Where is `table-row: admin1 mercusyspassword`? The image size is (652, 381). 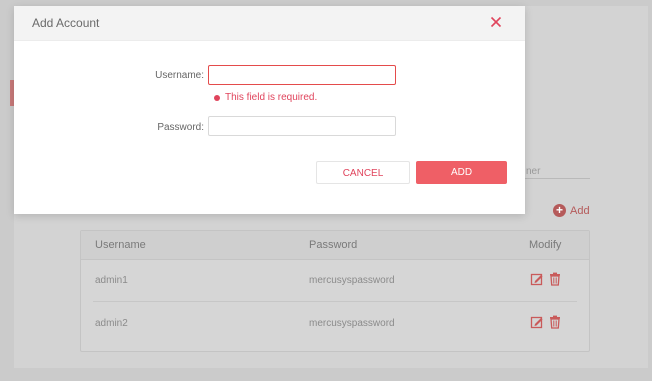 table-row: admin1 mercusyspassword is located at coordinates (335, 282).